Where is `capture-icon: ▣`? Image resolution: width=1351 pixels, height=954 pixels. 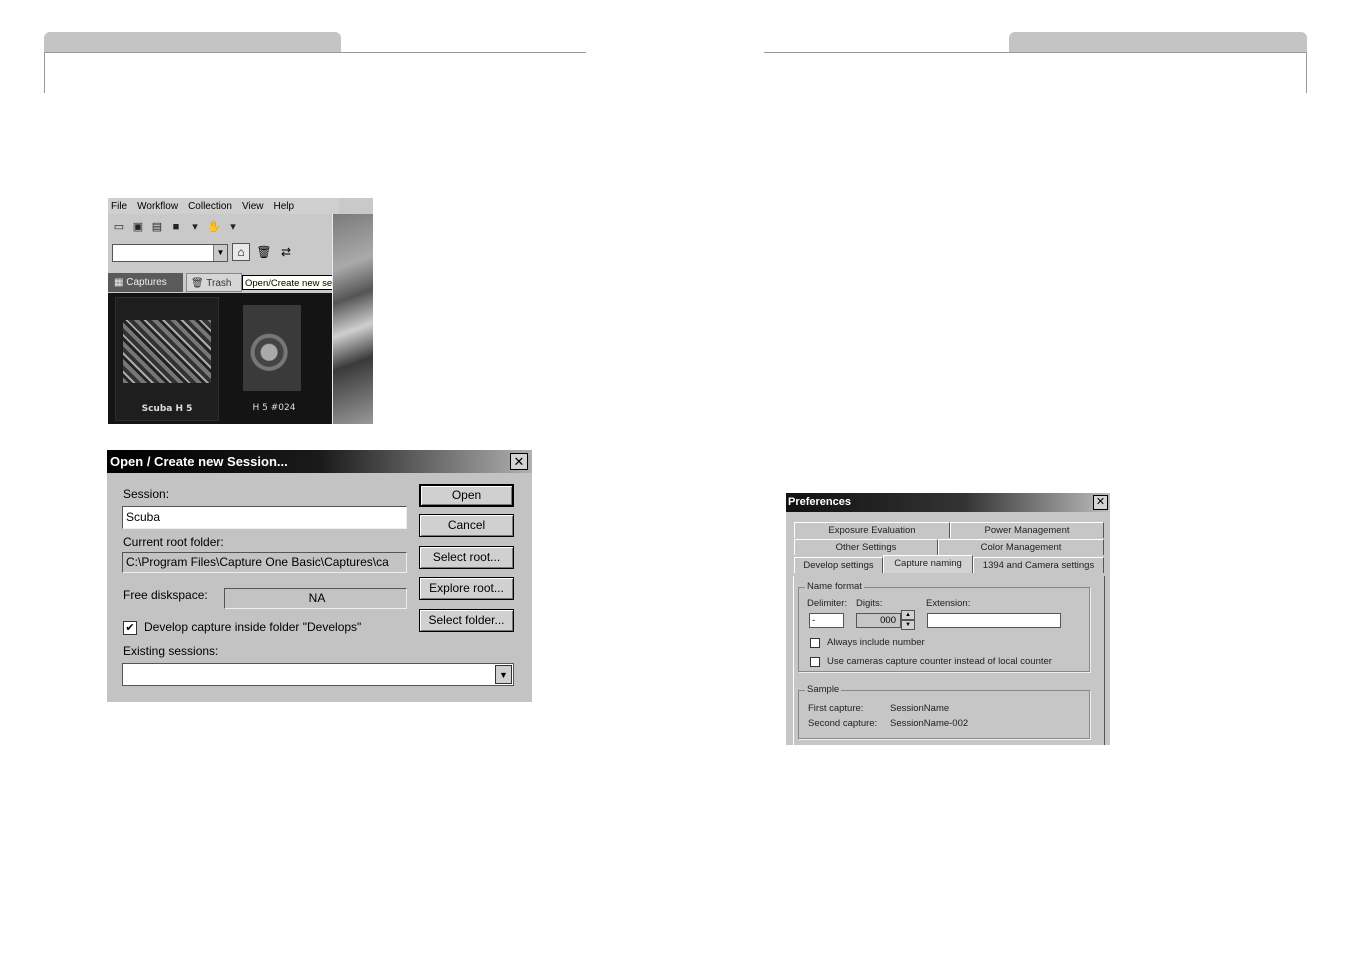 capture-icon: ▣ is located at coordinates (138, 227).